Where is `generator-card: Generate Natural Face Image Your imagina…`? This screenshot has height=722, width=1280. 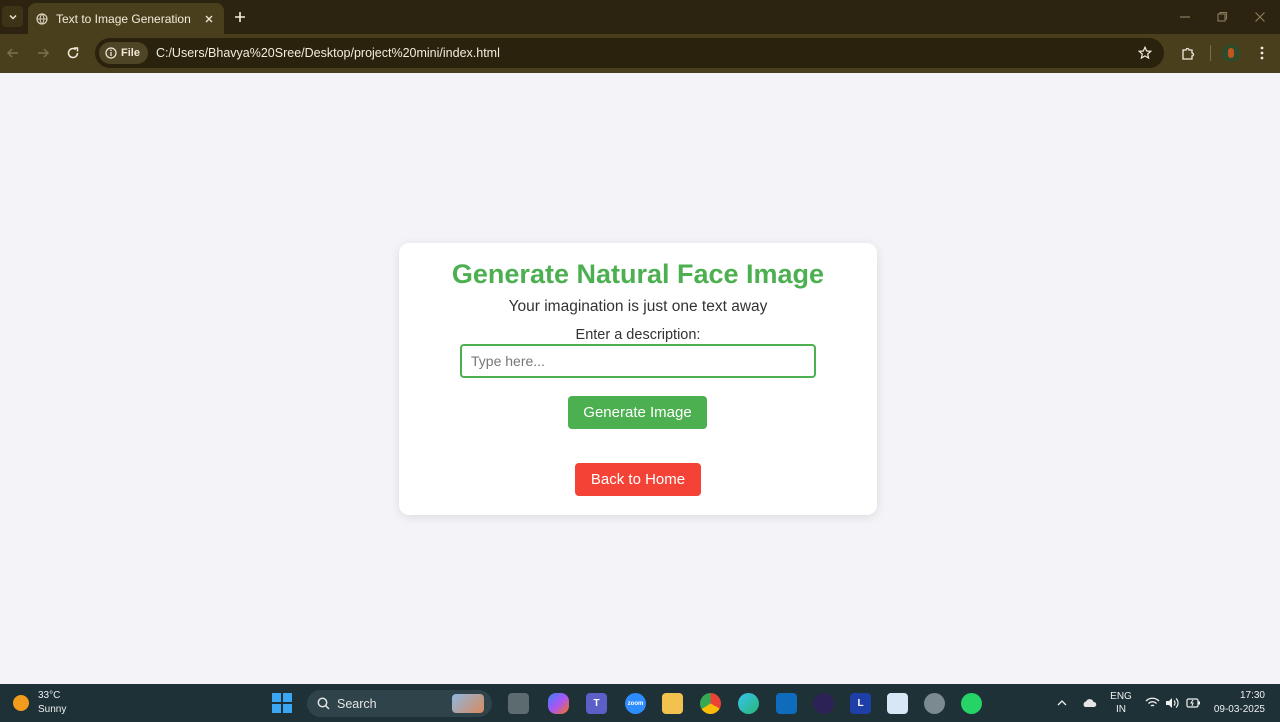 generator-card: Generate Natural Face Image Your imagina… is located at coordinates (638, 379).